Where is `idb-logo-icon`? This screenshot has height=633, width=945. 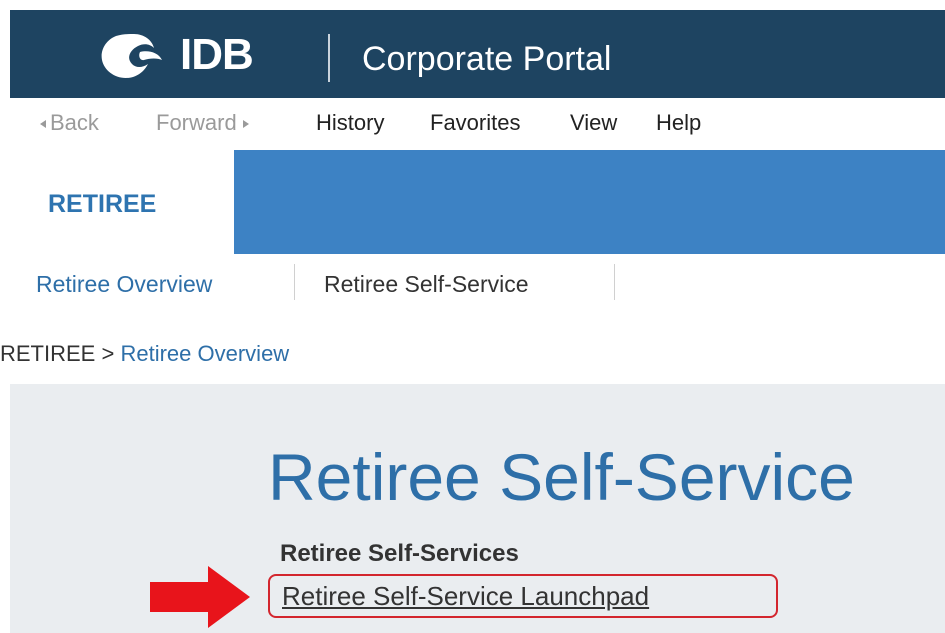
idb-logo-icon is located at coordinates (131, 56).